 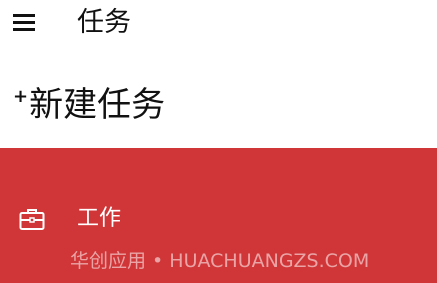 I want to click on hamburger-menu-icon, so click(x=25, y=23).